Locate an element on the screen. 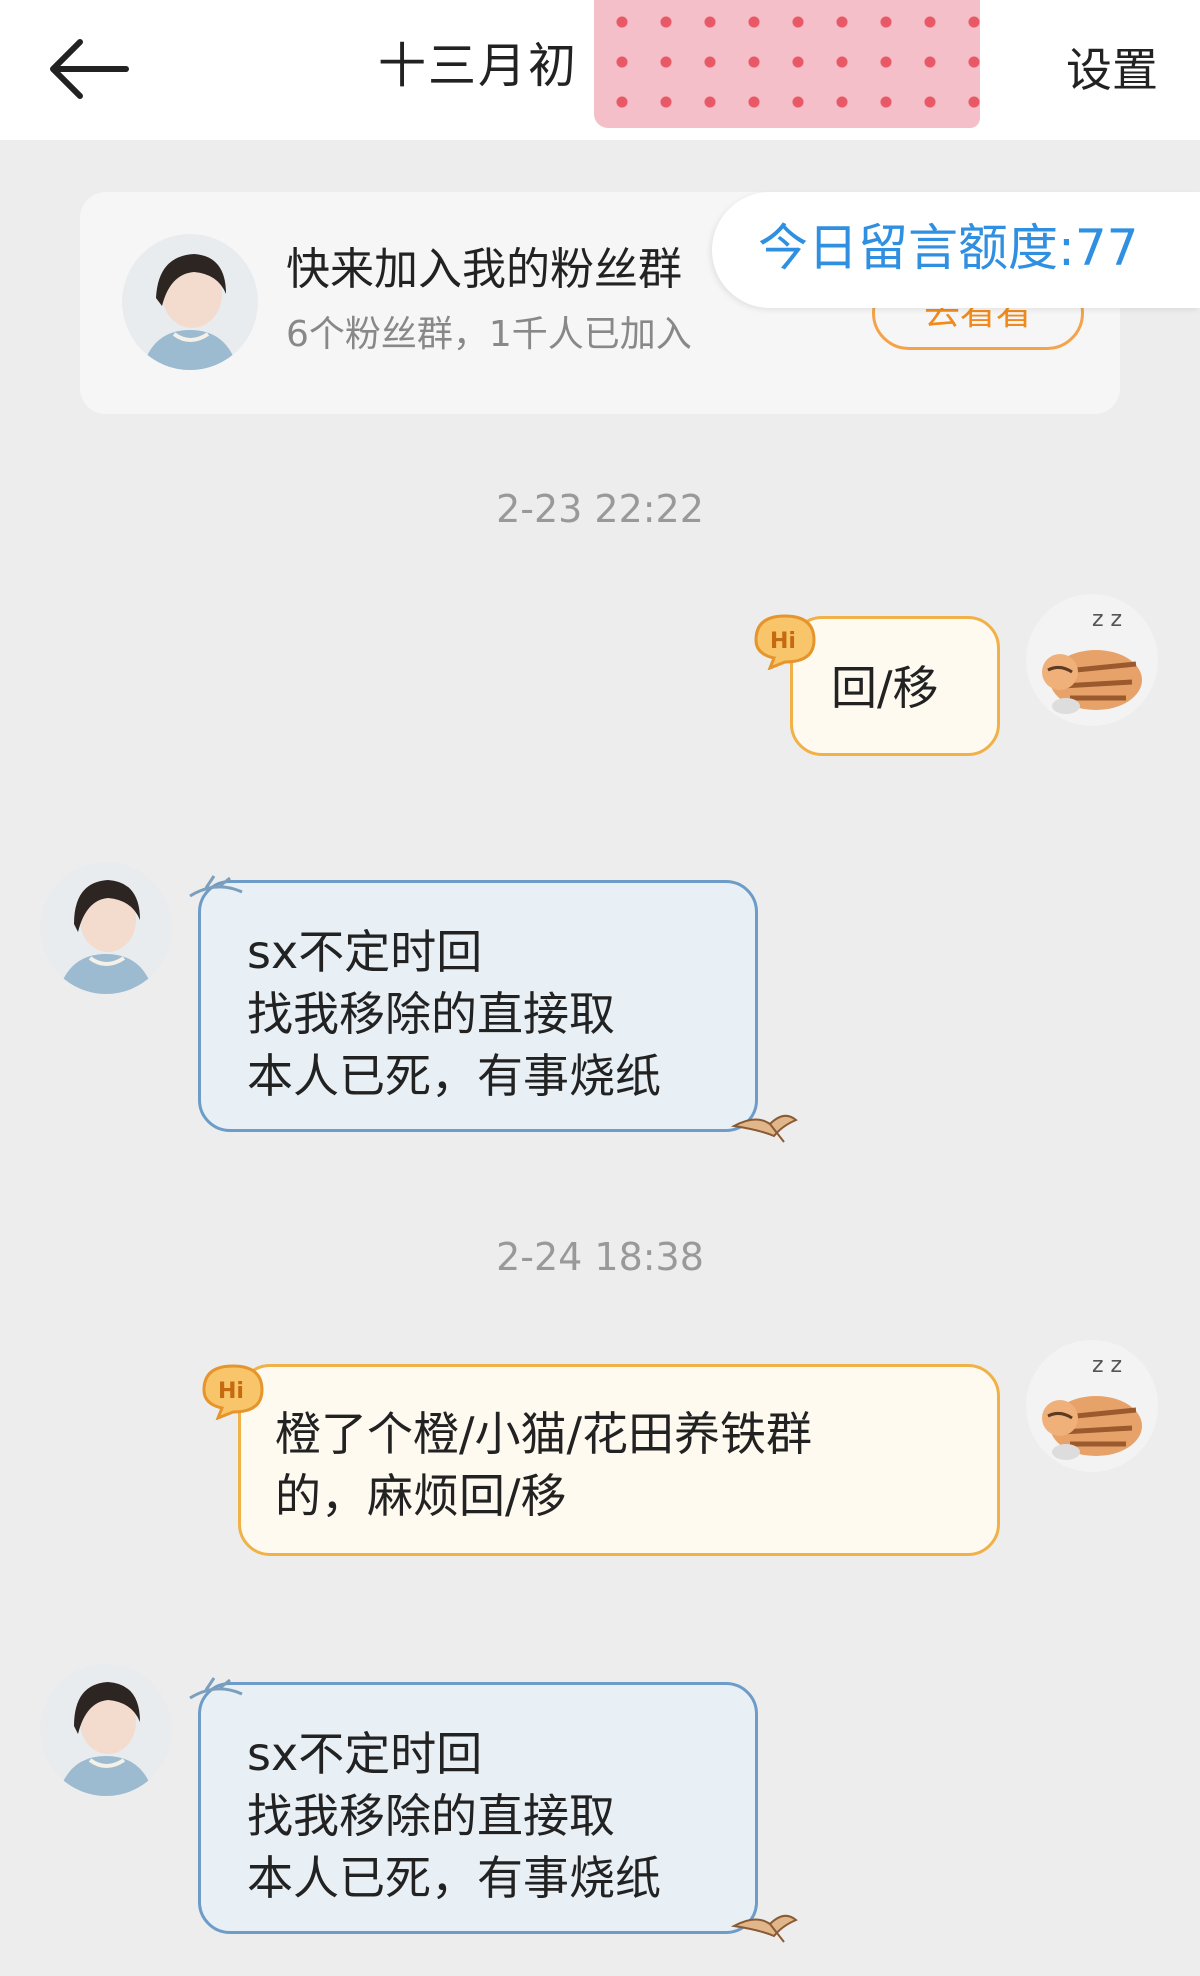 Image resolution: width=1200 pixels, height=1976 pixels. arrow-left-icon is located at coordinates (89, 69).